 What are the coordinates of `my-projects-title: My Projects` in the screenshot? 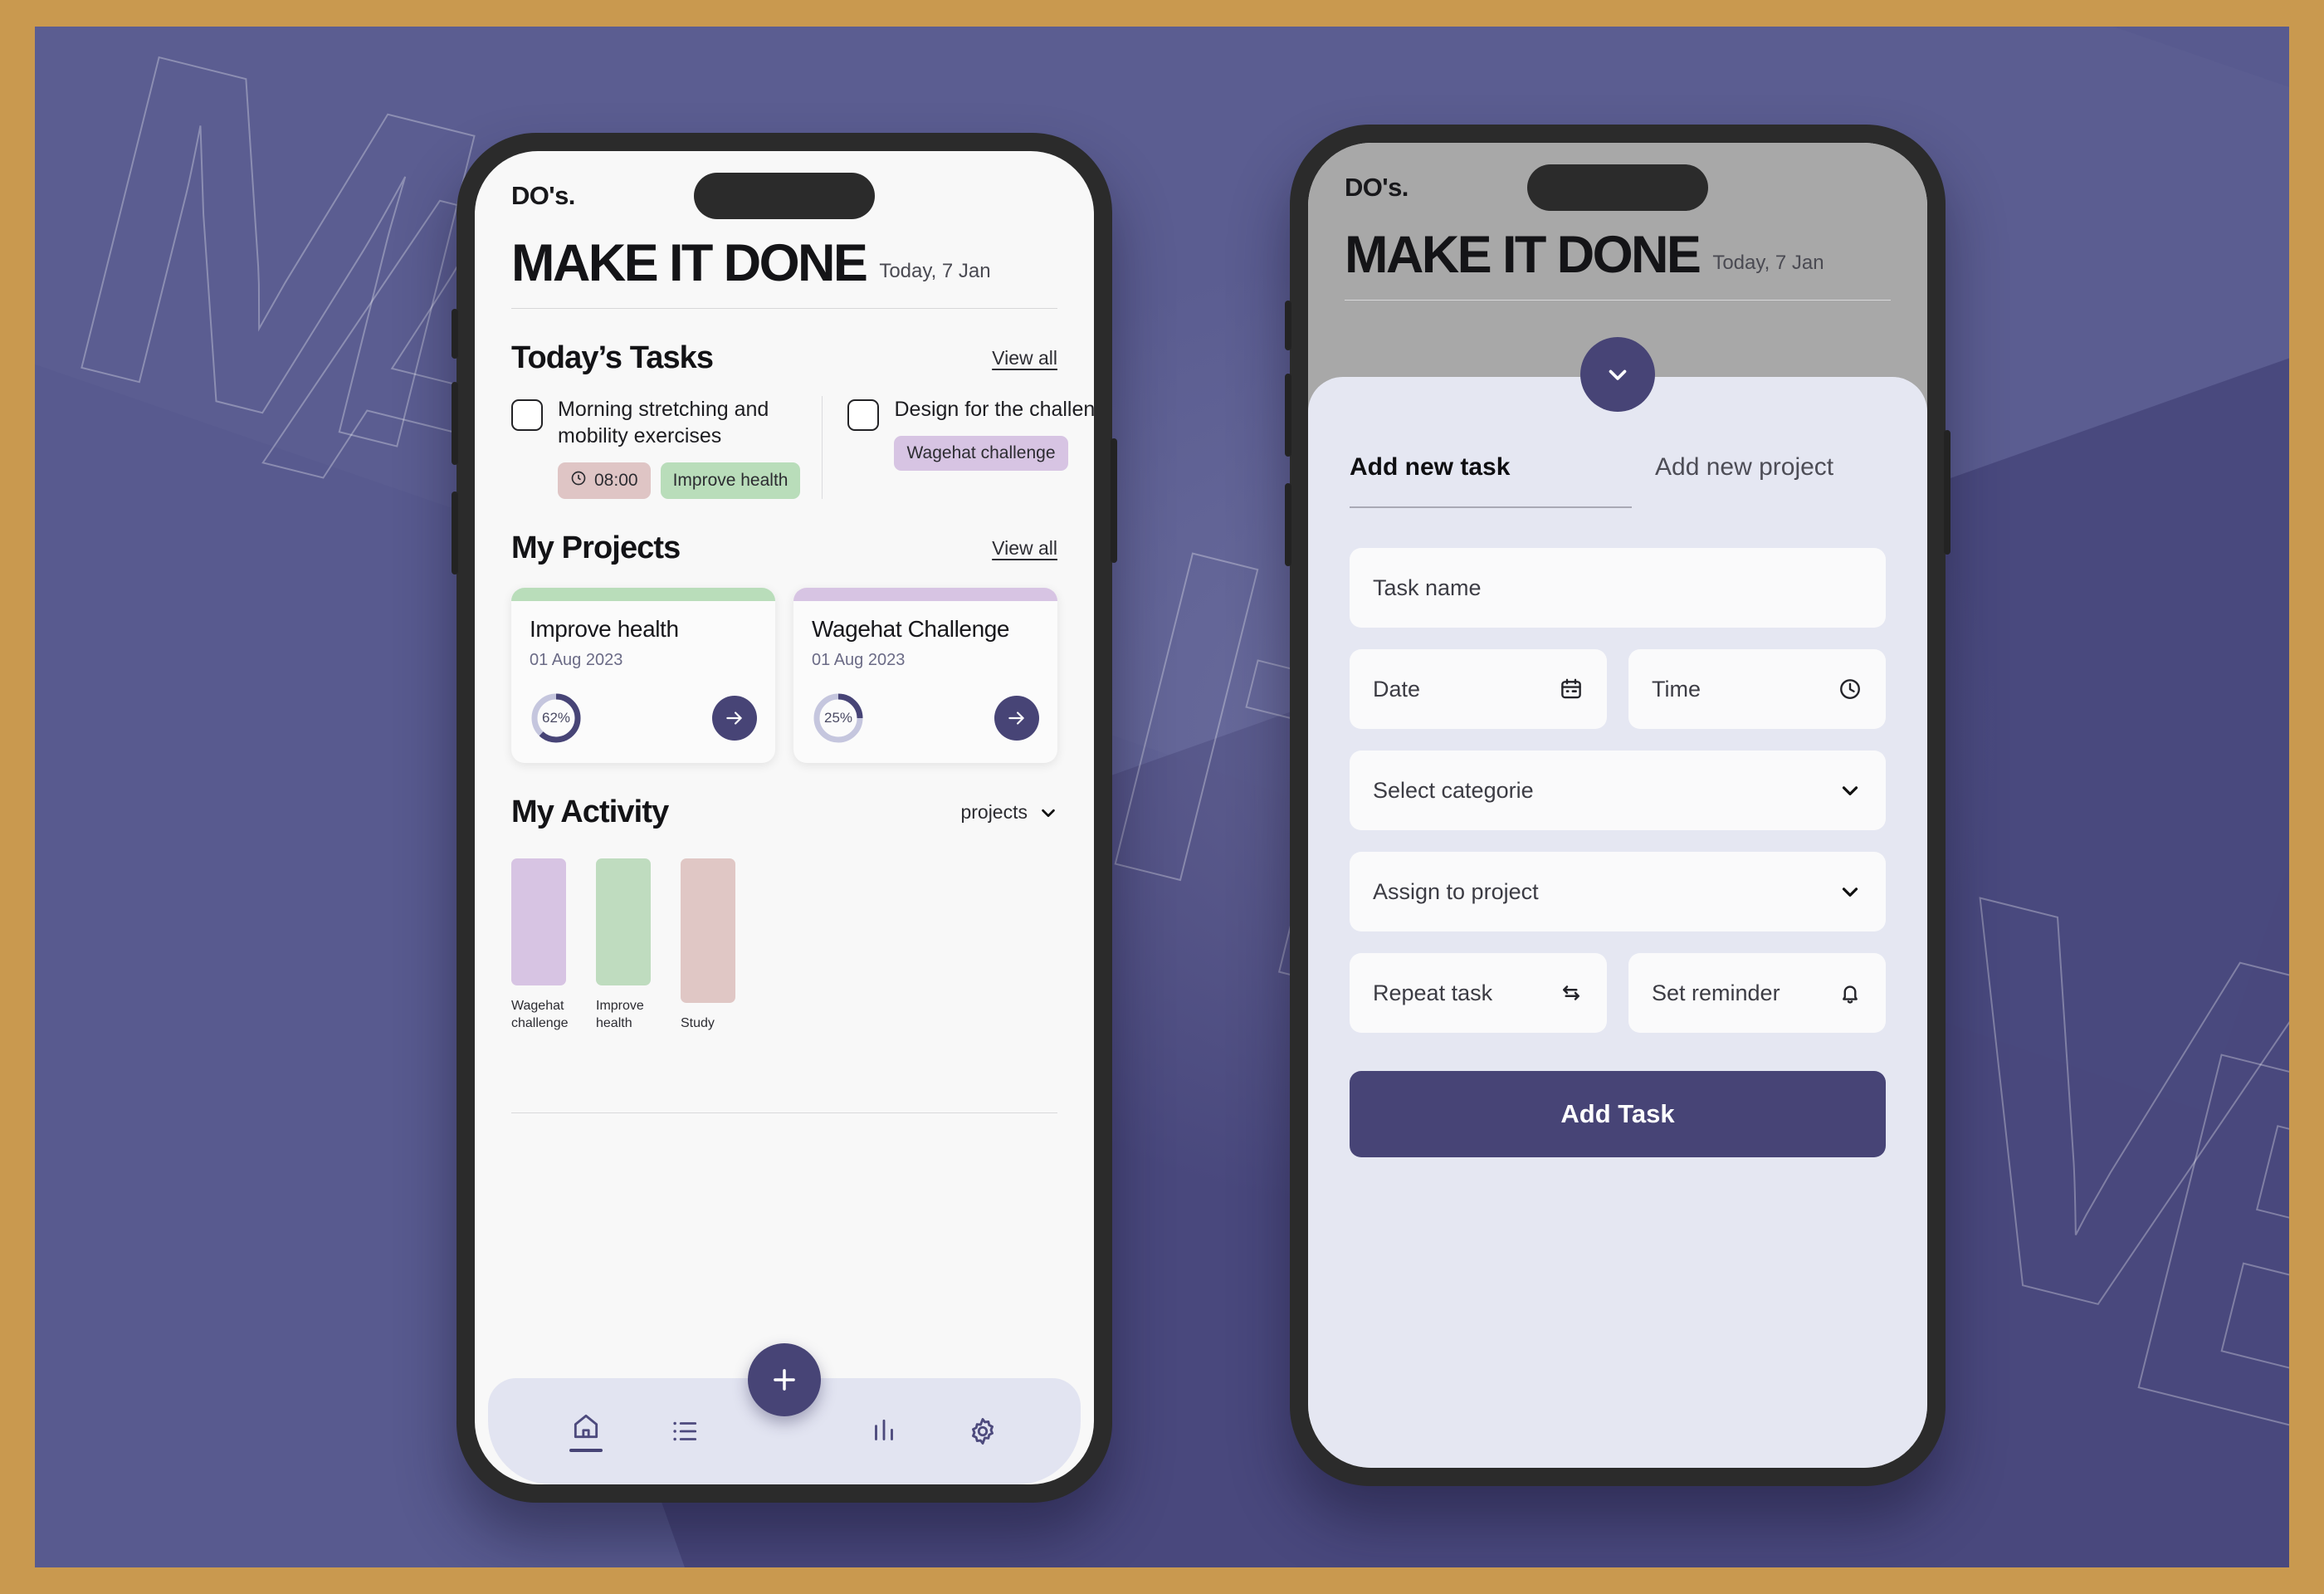 It's located at (596, 548).